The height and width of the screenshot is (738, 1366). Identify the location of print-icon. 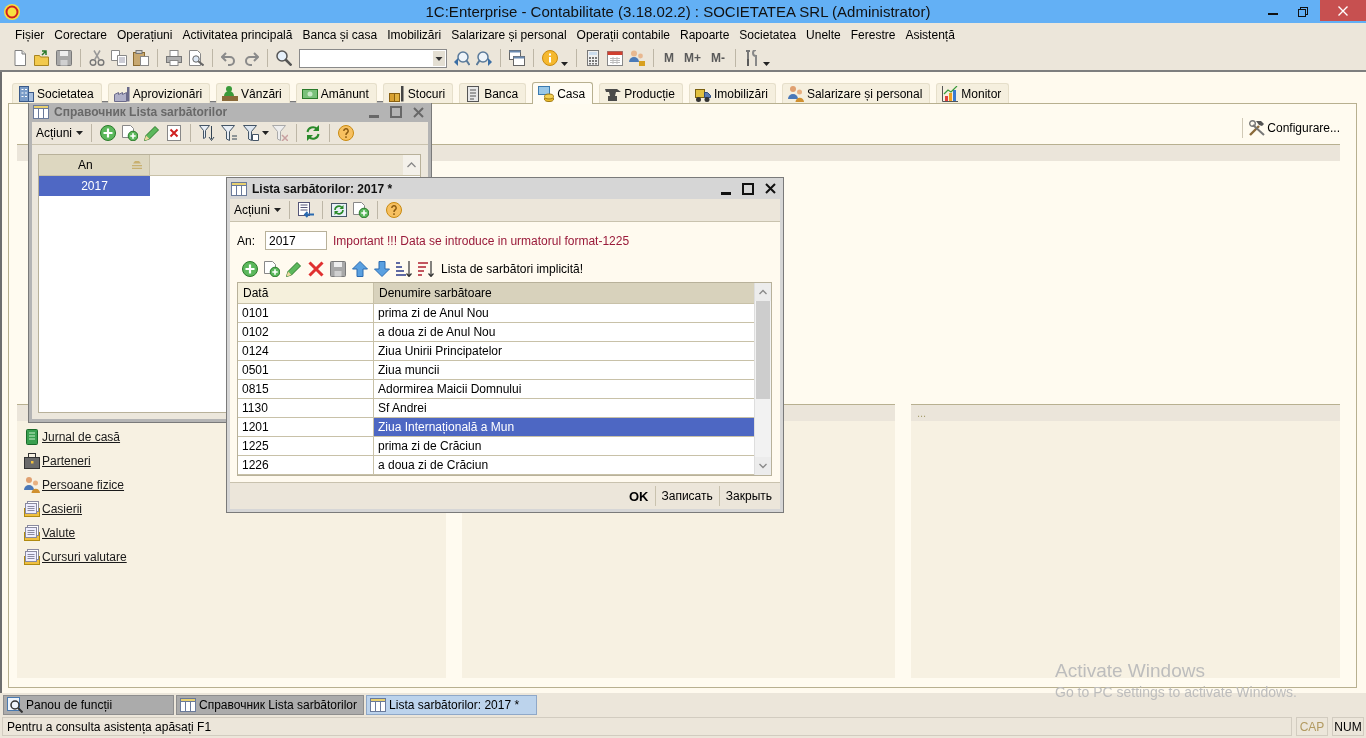
(174, 58).